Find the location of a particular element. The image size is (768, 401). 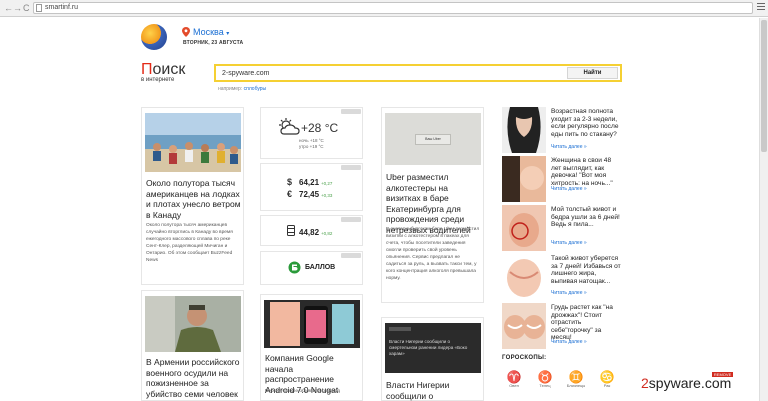

oil-delta: +0,82 is located at coordinates (327, 233).